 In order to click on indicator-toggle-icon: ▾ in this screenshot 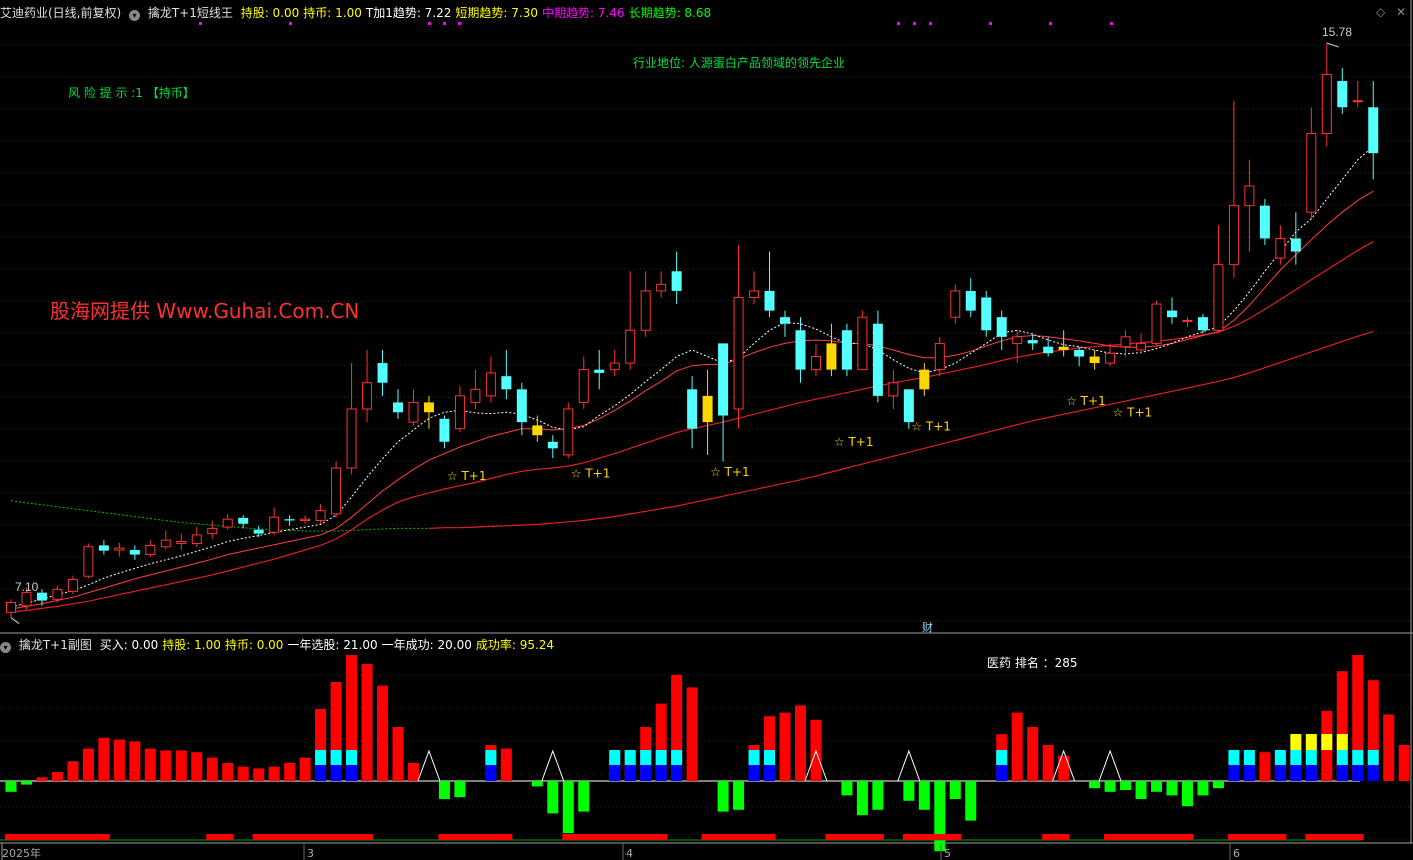, I will do `click(135, 15)`.